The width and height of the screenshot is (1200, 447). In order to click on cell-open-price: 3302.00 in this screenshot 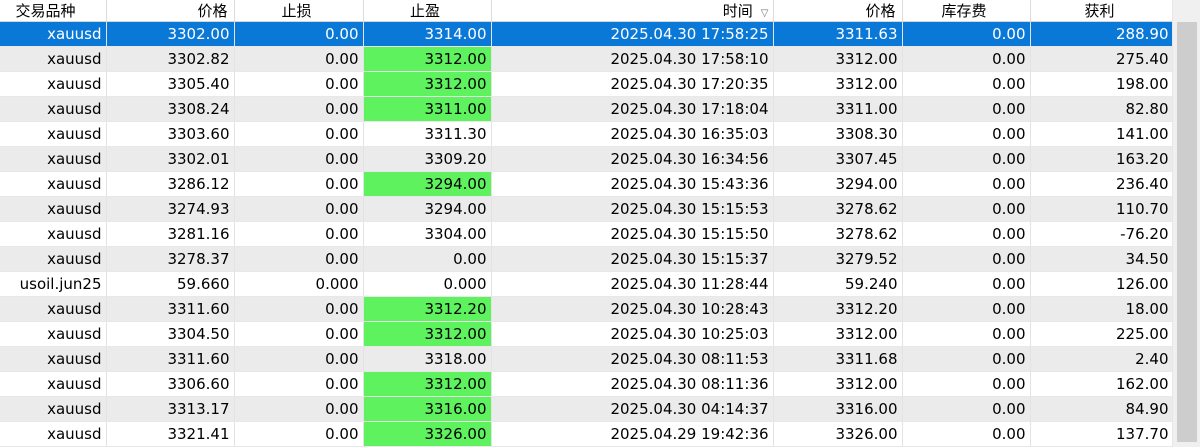, I will do `click(170, 34)`.